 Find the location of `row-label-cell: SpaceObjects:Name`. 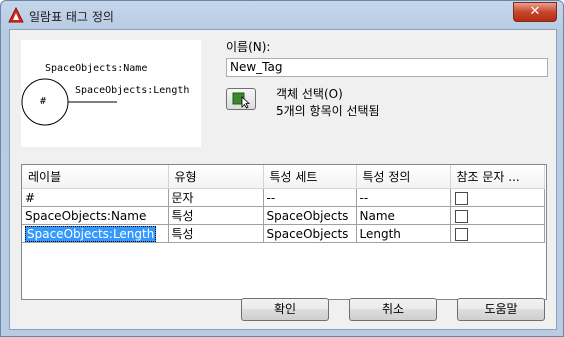

row-label-cell: SpaceObjects:Name is located at coordinates (95, 215).